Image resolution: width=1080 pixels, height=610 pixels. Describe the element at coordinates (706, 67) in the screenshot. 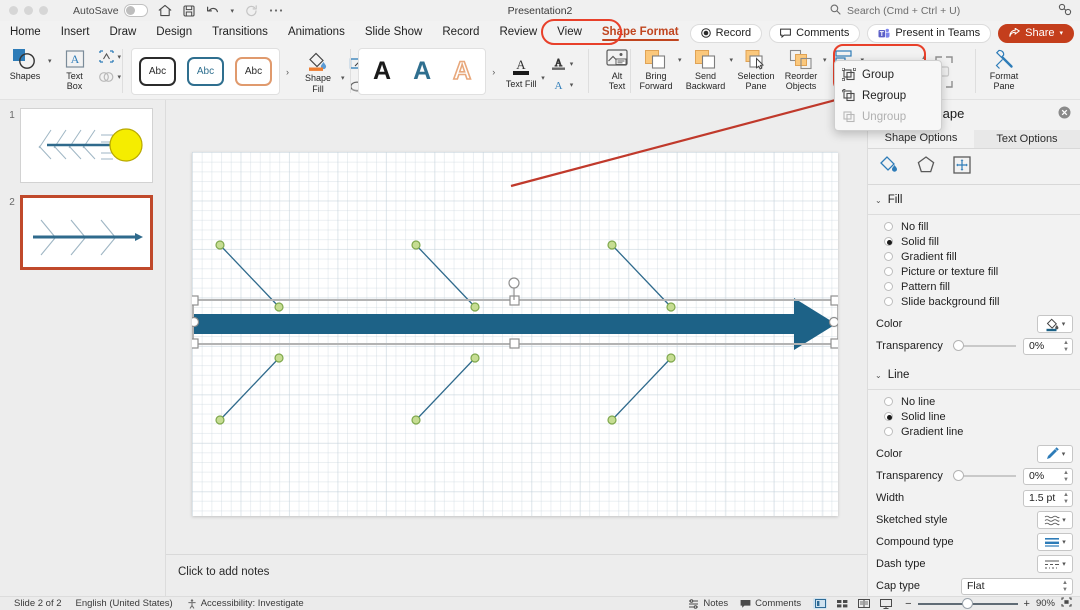

I see `send-backward-button: Send Backward` at that location.